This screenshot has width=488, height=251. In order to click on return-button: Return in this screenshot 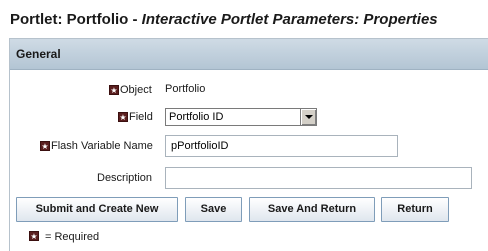, I will do `click(415, 209)`.